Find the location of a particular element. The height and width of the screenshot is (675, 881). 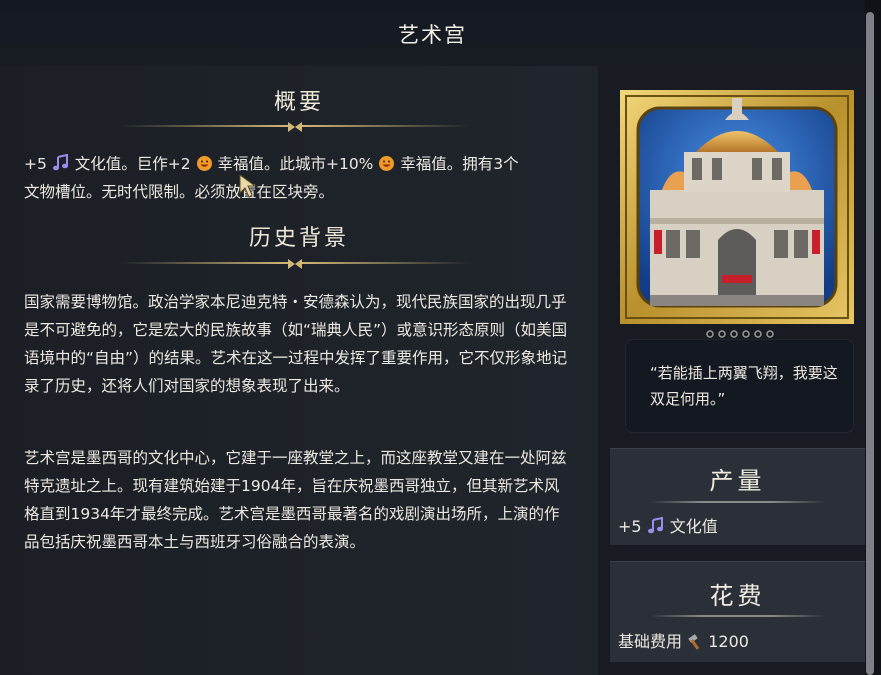

cost-label: 基础费用 is located at coordinates (650, 641).